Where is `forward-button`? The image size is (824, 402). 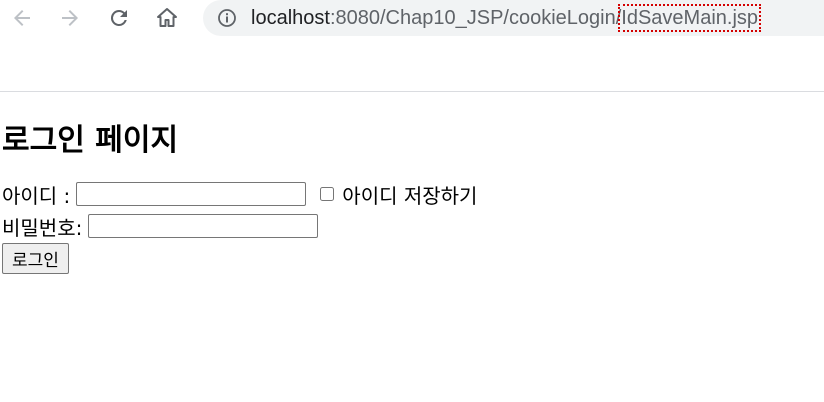 forward-button is located at coordinates (70, 18).